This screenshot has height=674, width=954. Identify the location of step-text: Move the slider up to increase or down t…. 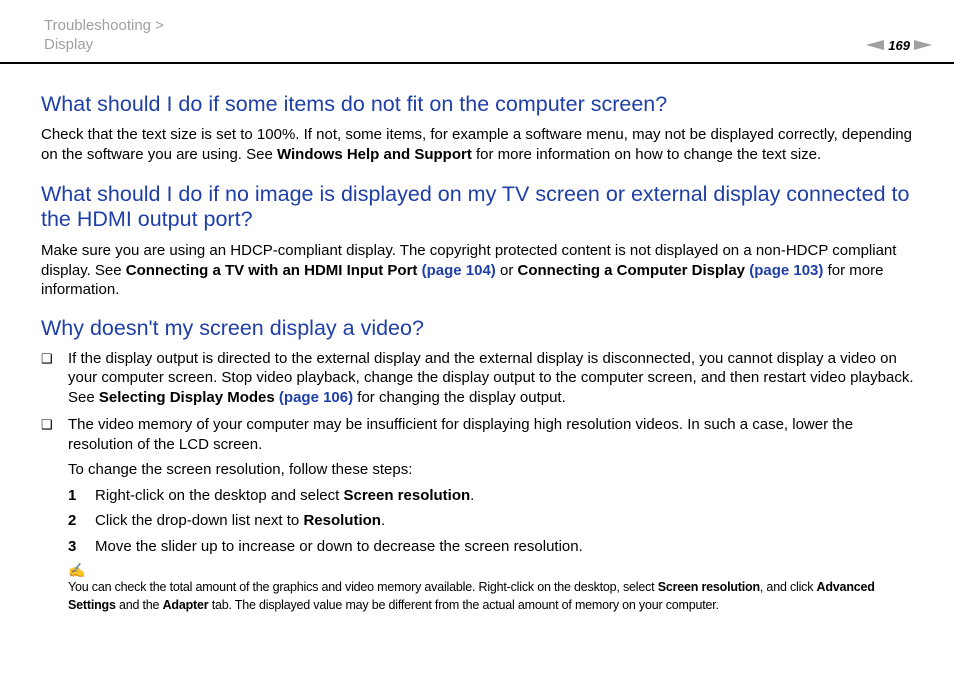
(339, 547).